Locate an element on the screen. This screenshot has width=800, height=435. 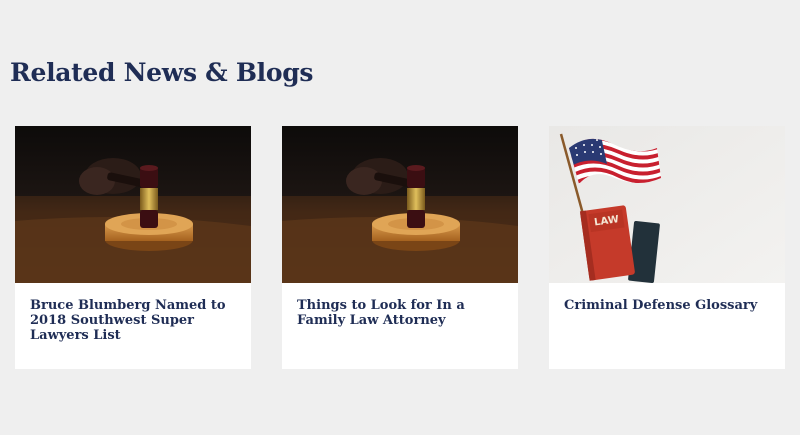
flag-law-book-photo-icon: LAW is located at coordinates (667, 204).